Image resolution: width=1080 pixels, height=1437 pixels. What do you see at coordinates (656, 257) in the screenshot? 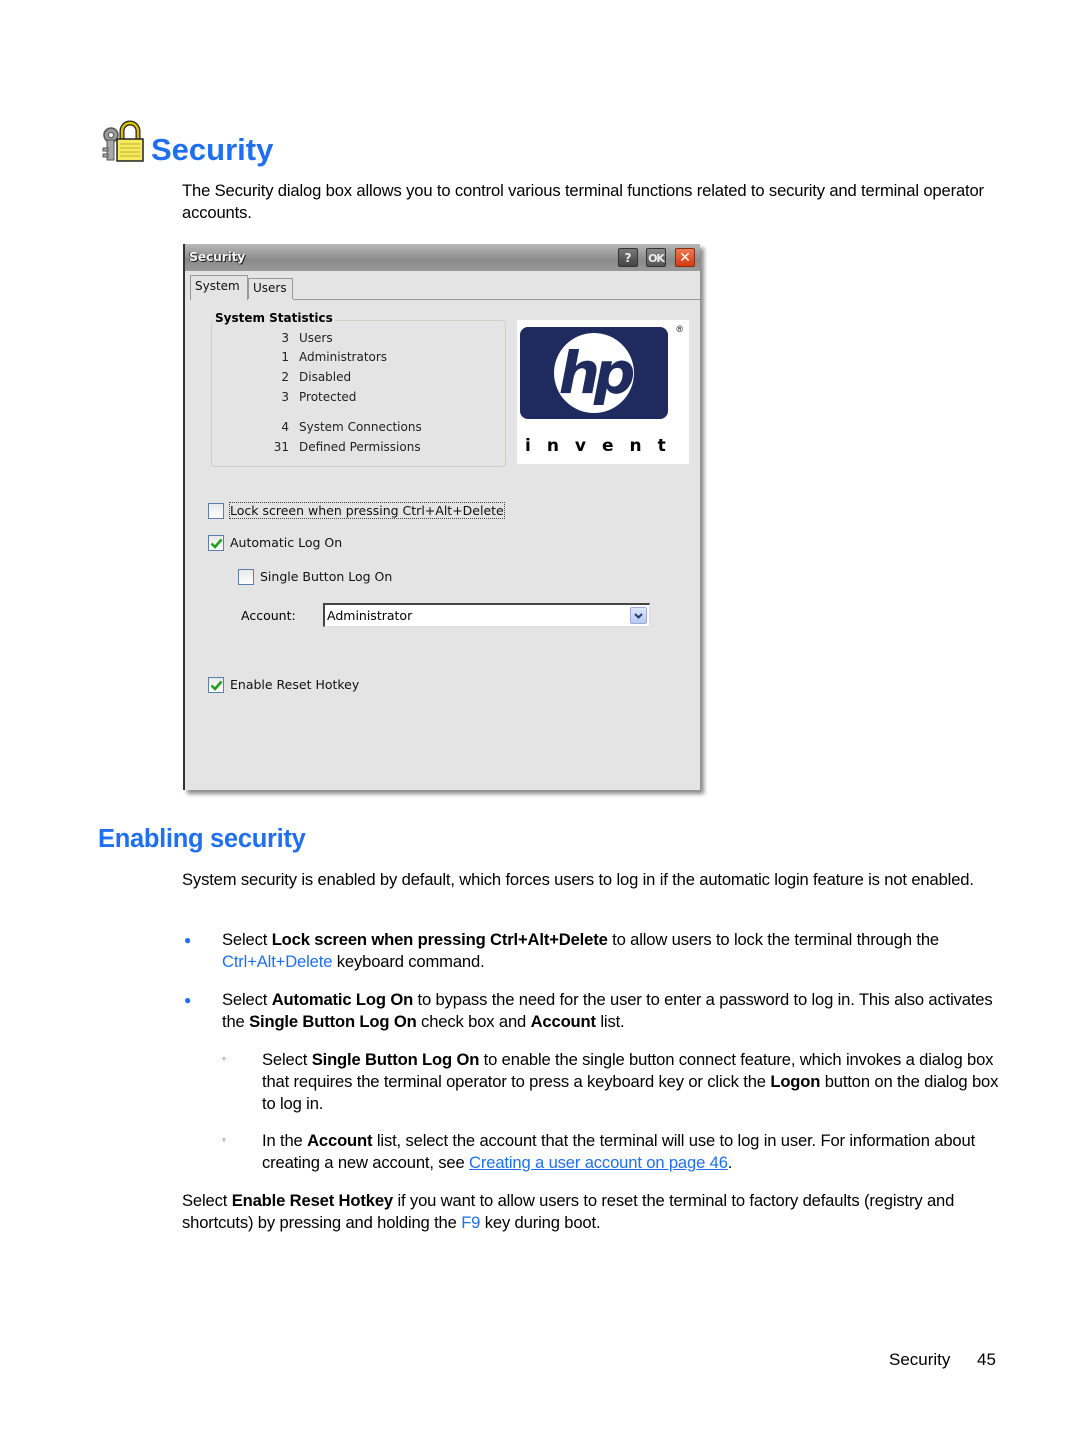
I see `ok-button: OK` at bounding box center [656, 257].